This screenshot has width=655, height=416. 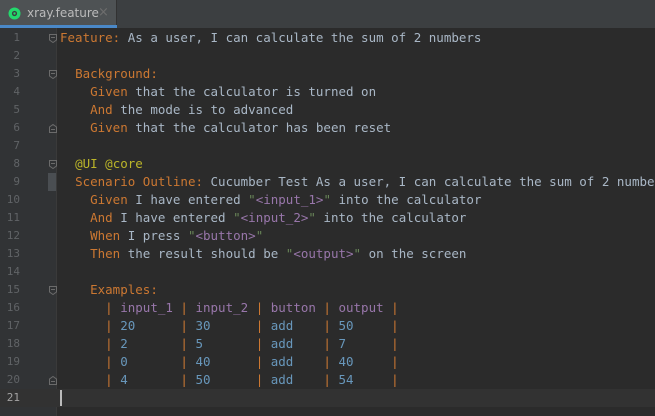 I want to click on token-hdr: output, so click(x=361, y=307).